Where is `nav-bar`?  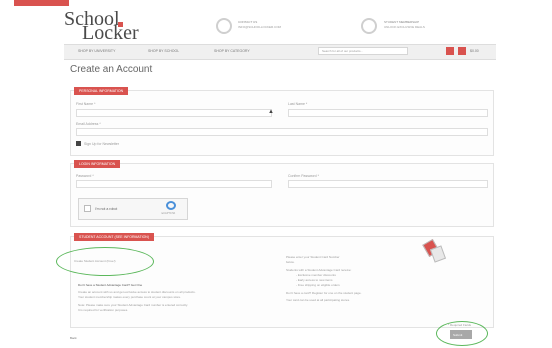 nav-bar is located at coordinates (280, 52).